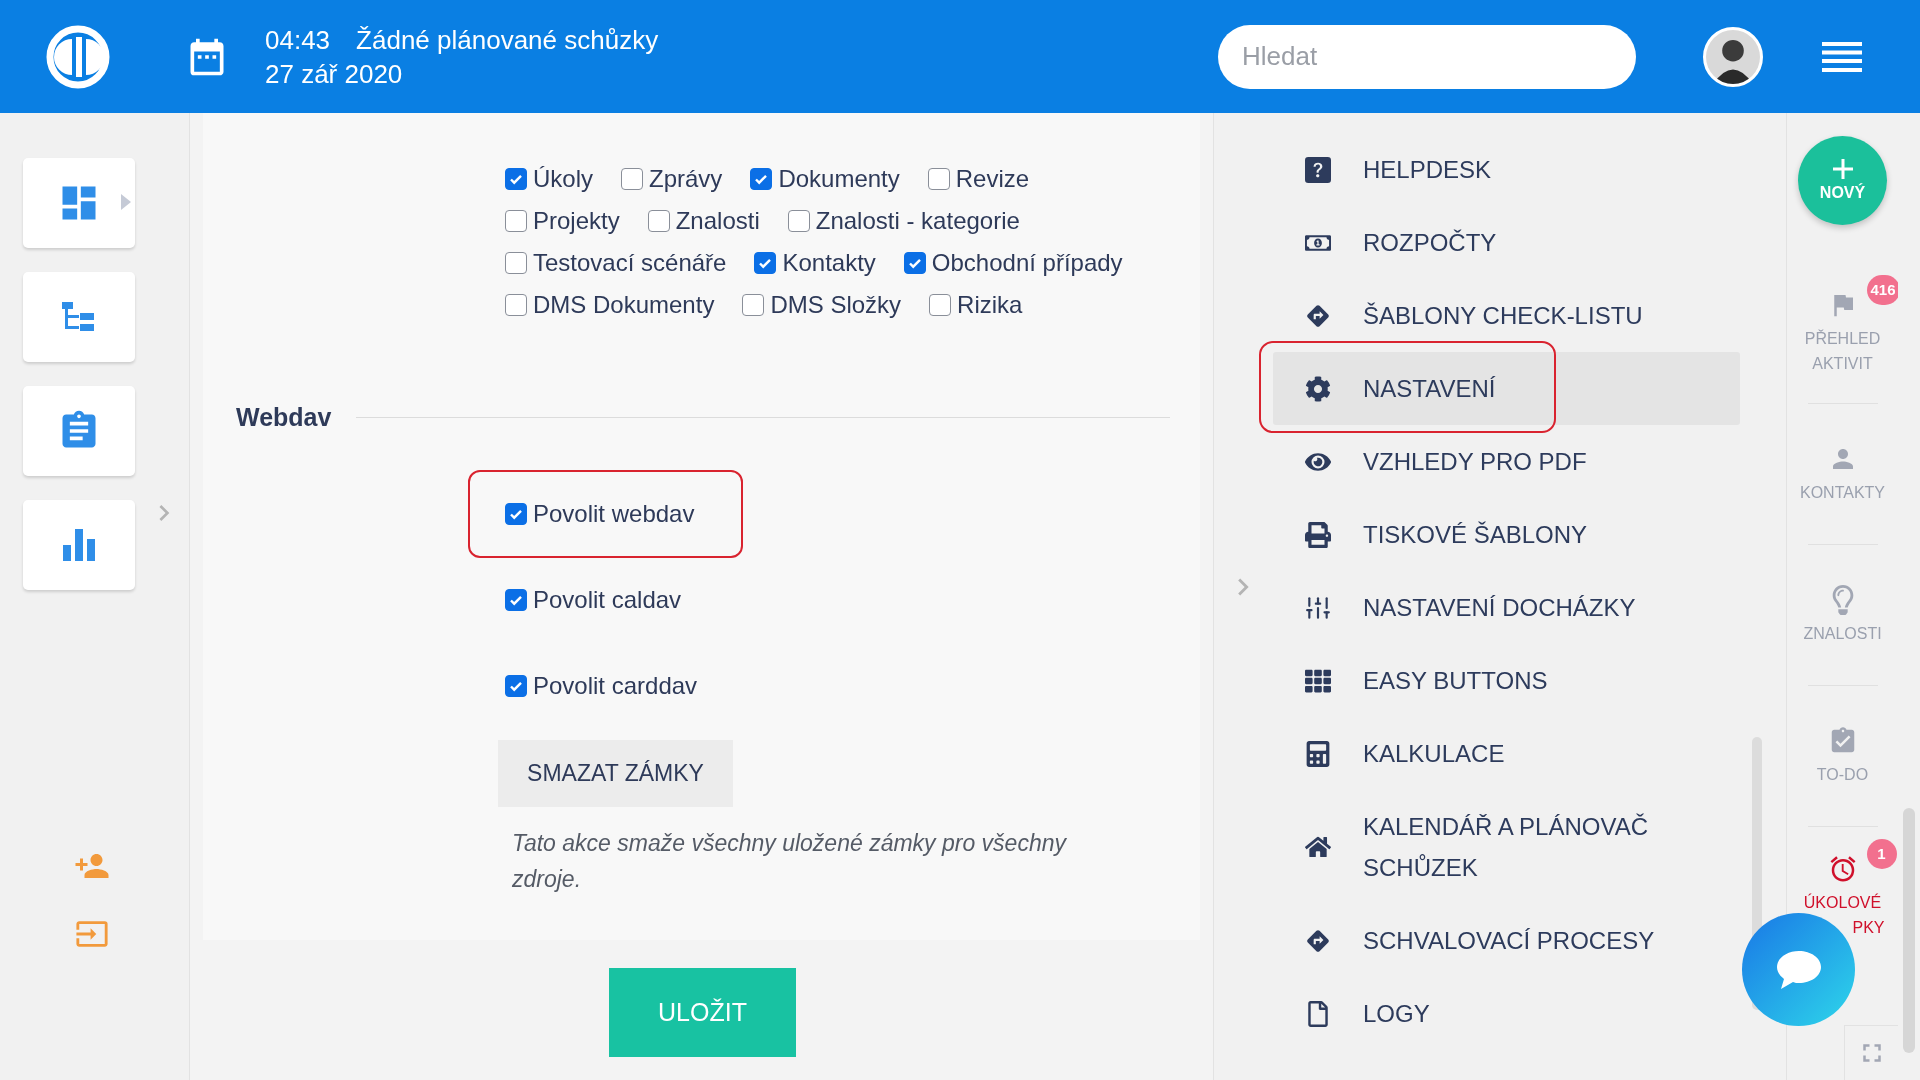  Describe the element at coordinates (839, 179) in the screenshot. I see `checkbox-label: Dokumenty` at that location.